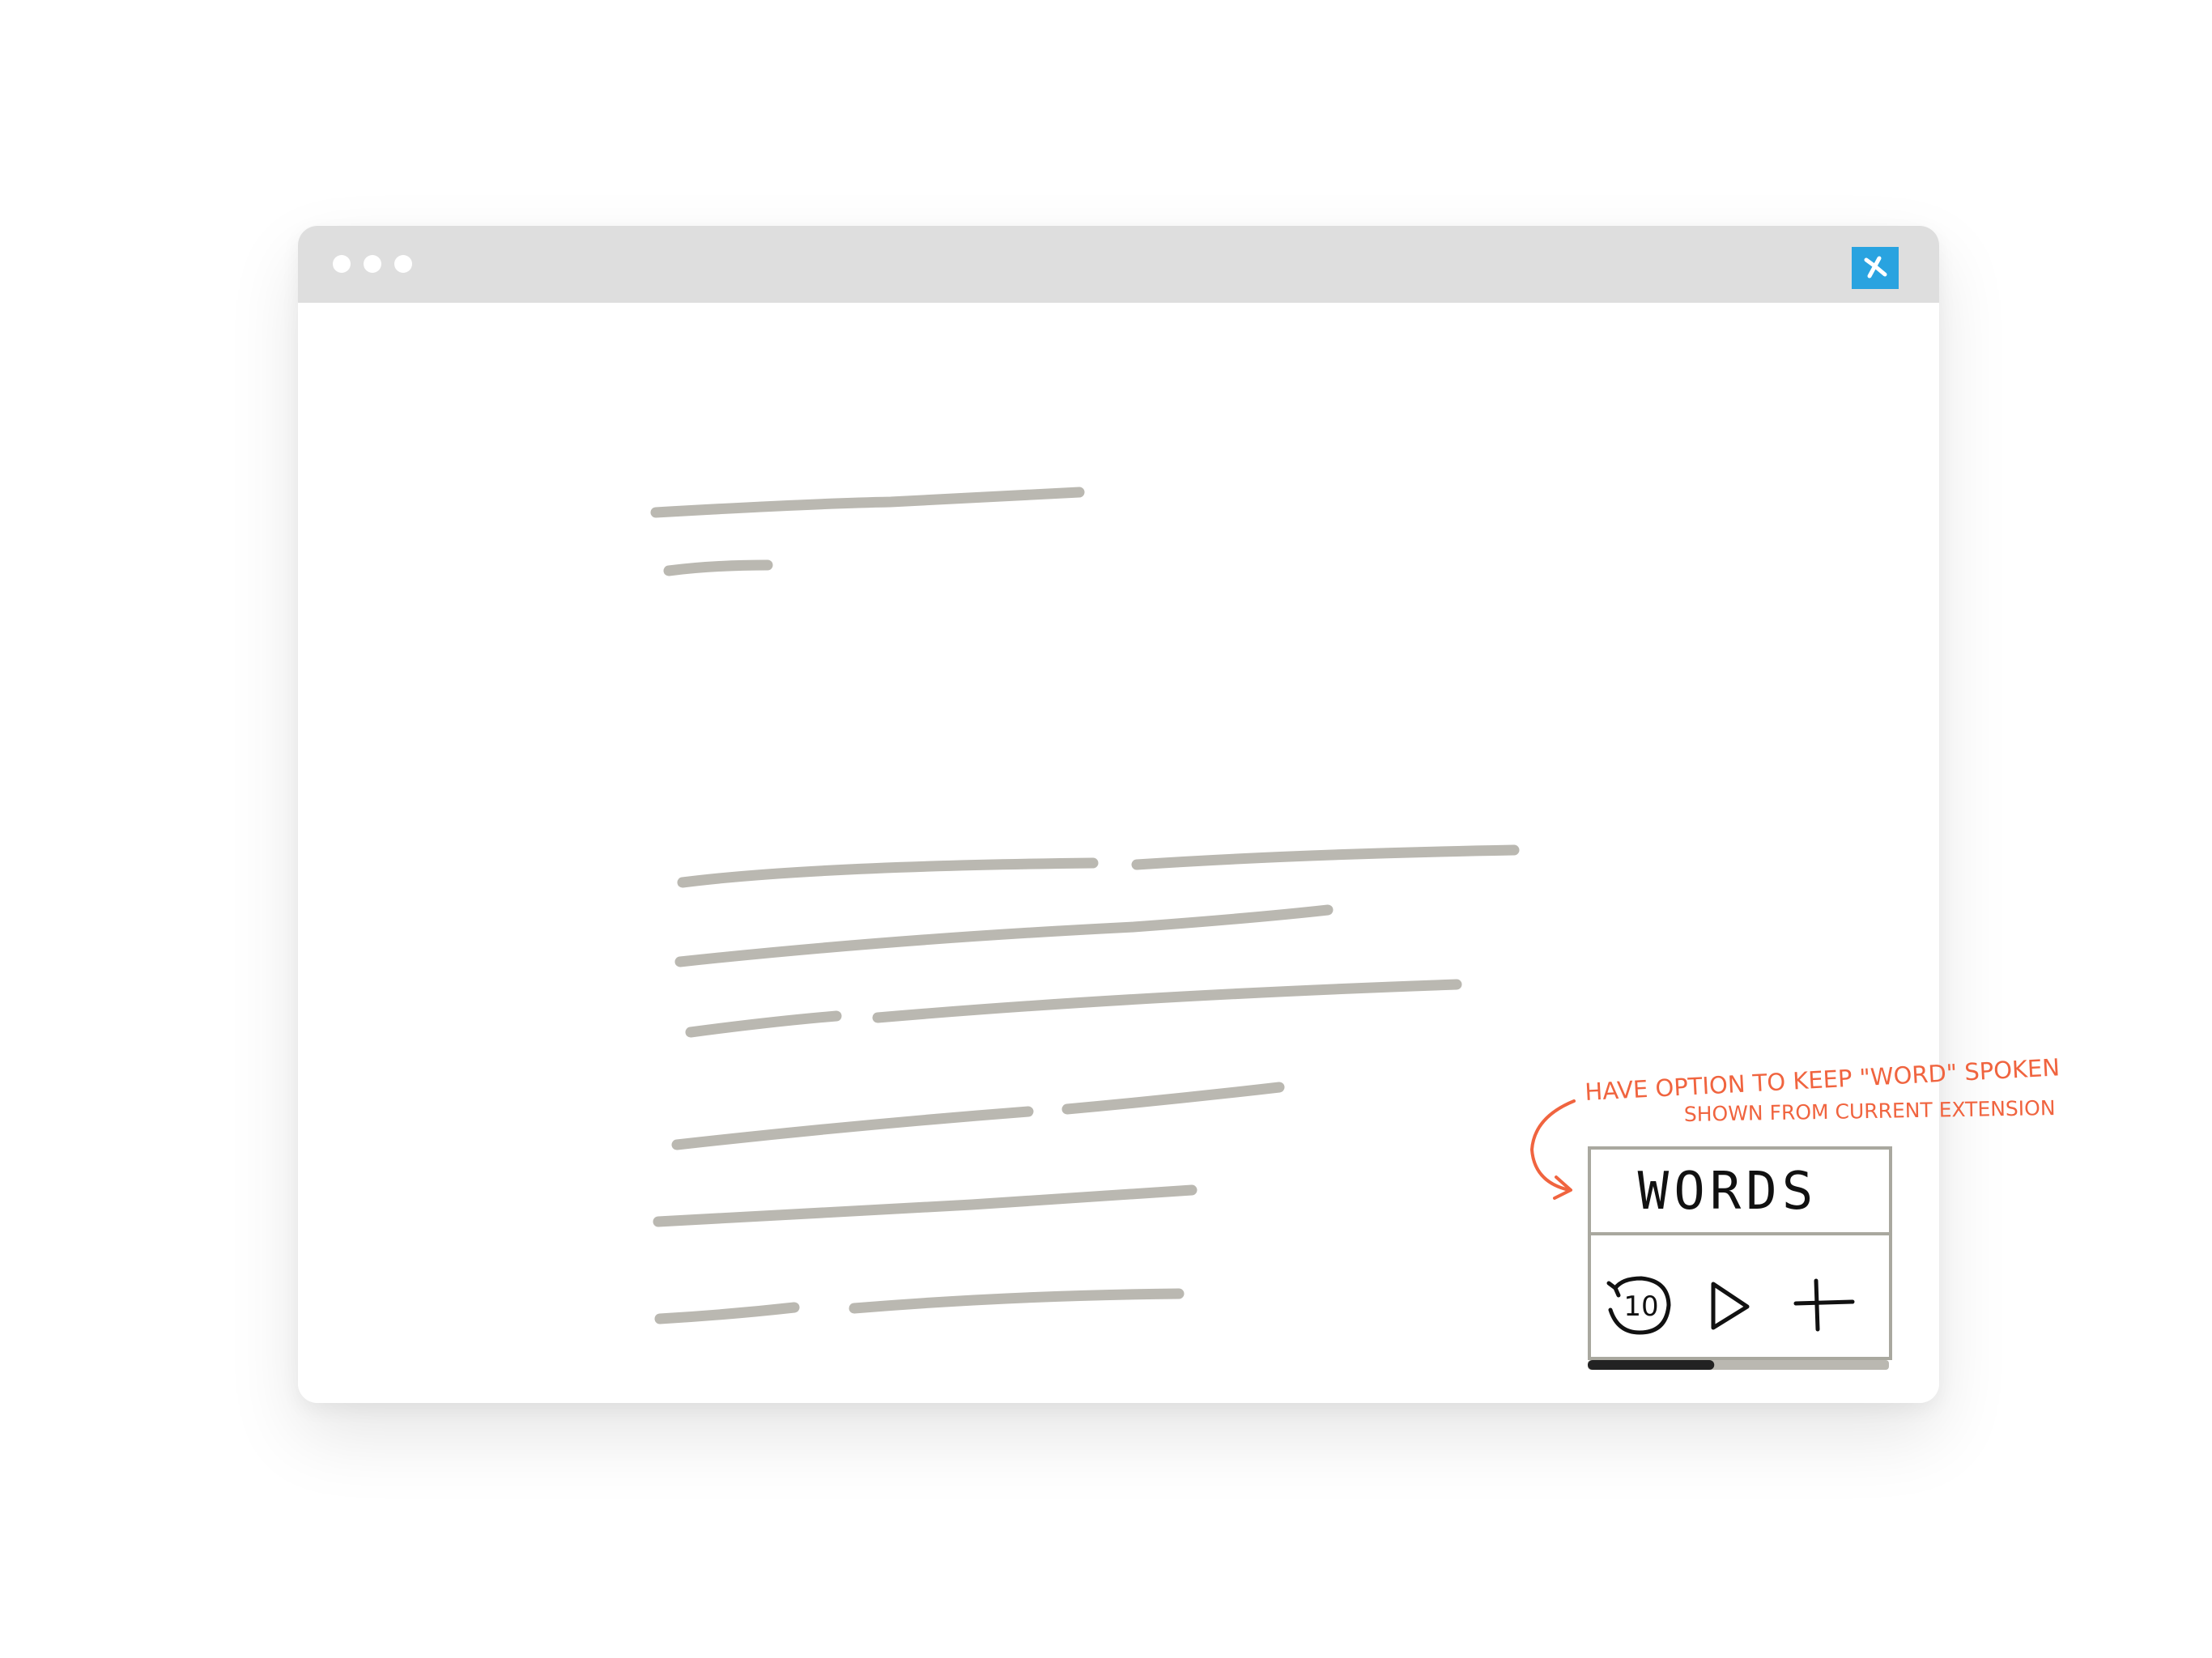 The image size is (2212, 1658). What do you see at coordinates (1876, 268) in the screenshot?
I see `extension-logo-icon` at bounding box center [1876, 268].